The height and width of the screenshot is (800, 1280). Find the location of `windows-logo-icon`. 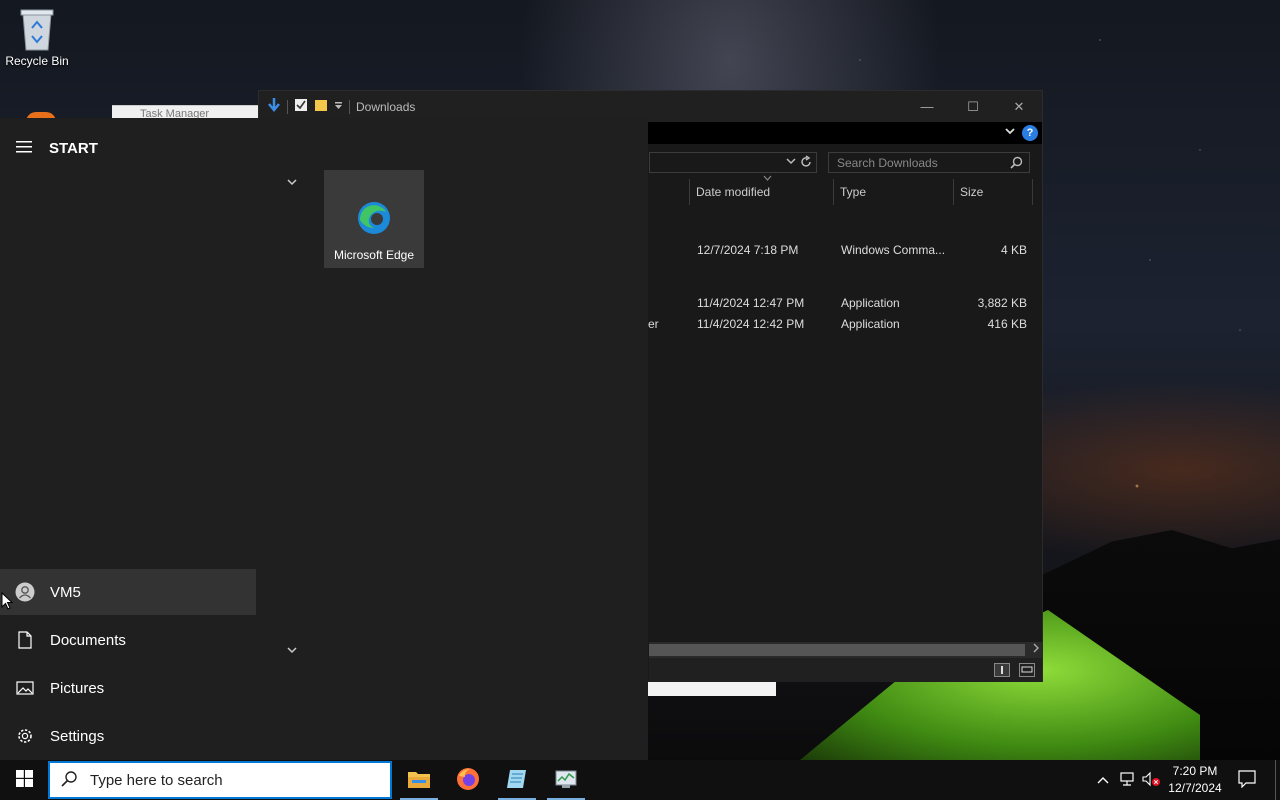

windows-logo-icon is located at coordinates (24, 780).